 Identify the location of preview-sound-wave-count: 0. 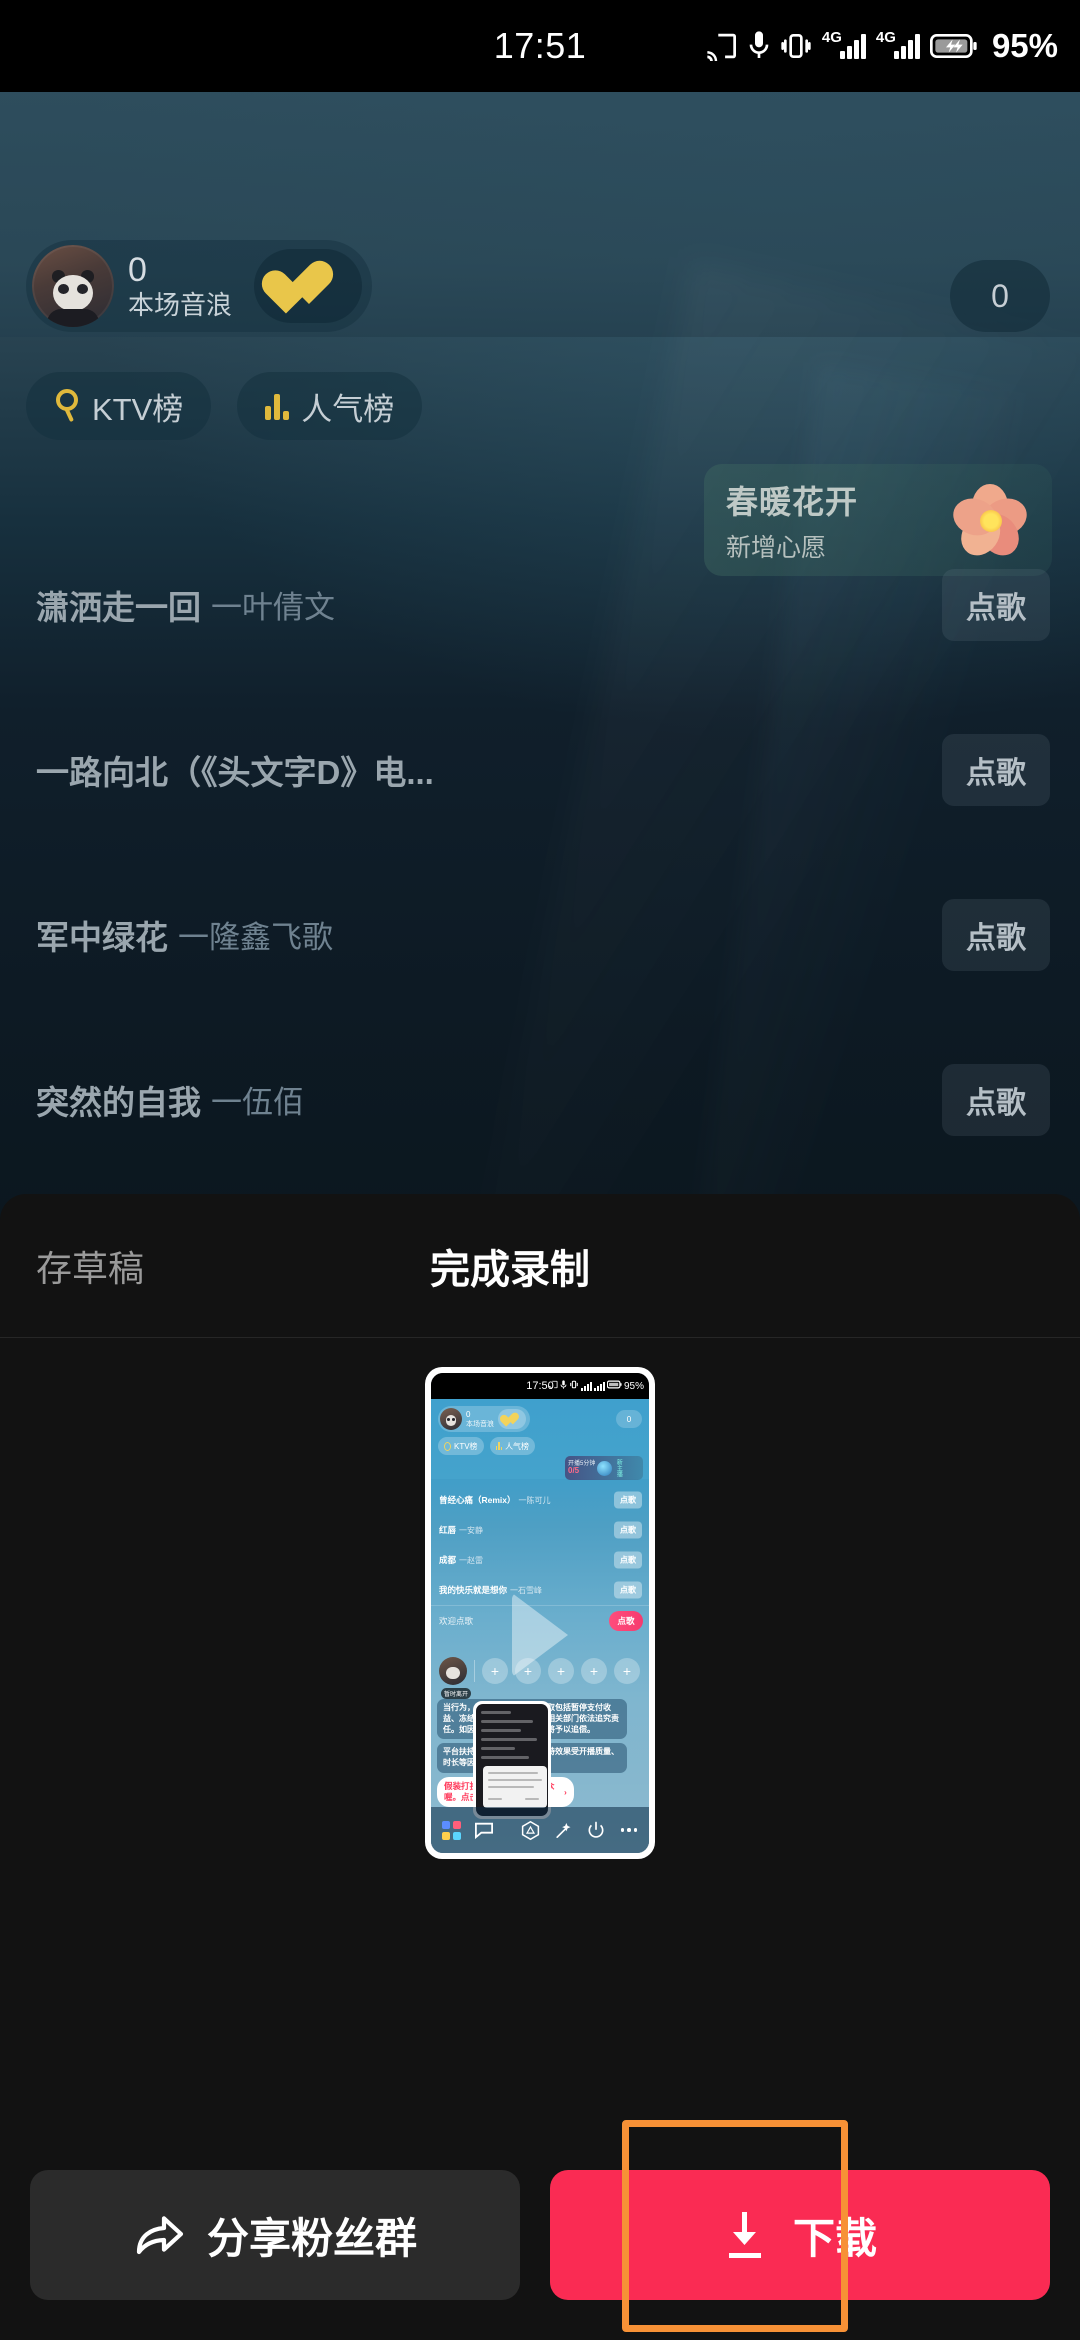
(468, 1414).